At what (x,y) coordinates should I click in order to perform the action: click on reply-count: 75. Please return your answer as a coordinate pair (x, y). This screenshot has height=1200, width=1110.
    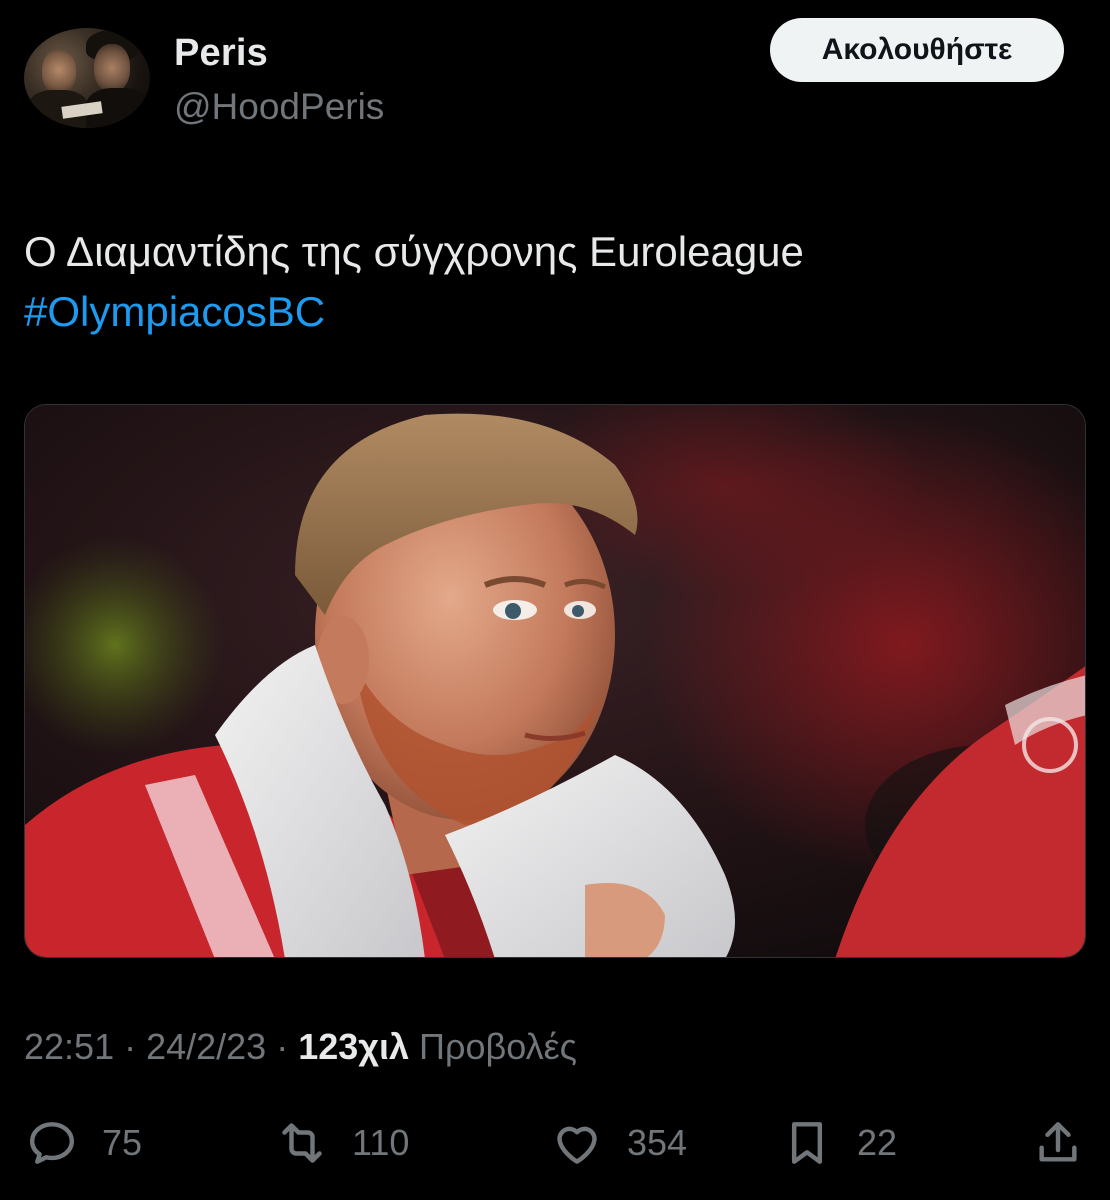
    Looking at the image, I should click on (122, 1142).